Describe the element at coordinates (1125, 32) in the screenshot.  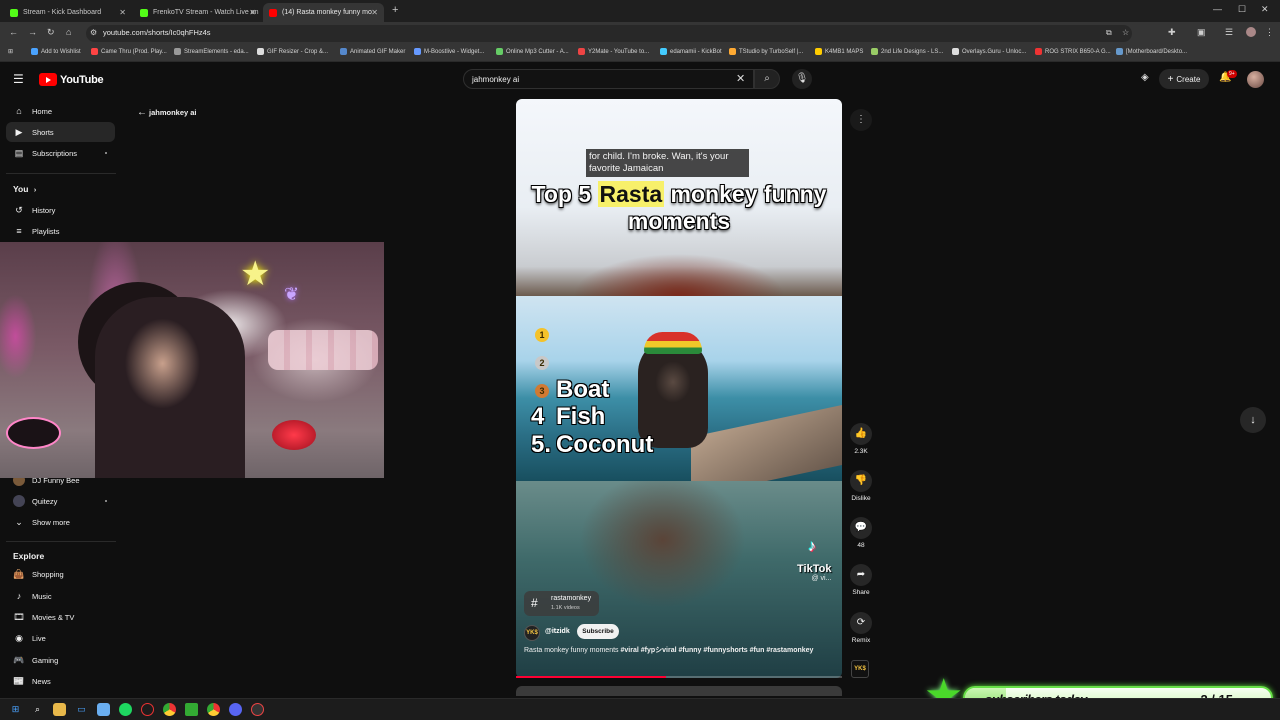
I see `bookmark-star-icon: ☆` at that location.